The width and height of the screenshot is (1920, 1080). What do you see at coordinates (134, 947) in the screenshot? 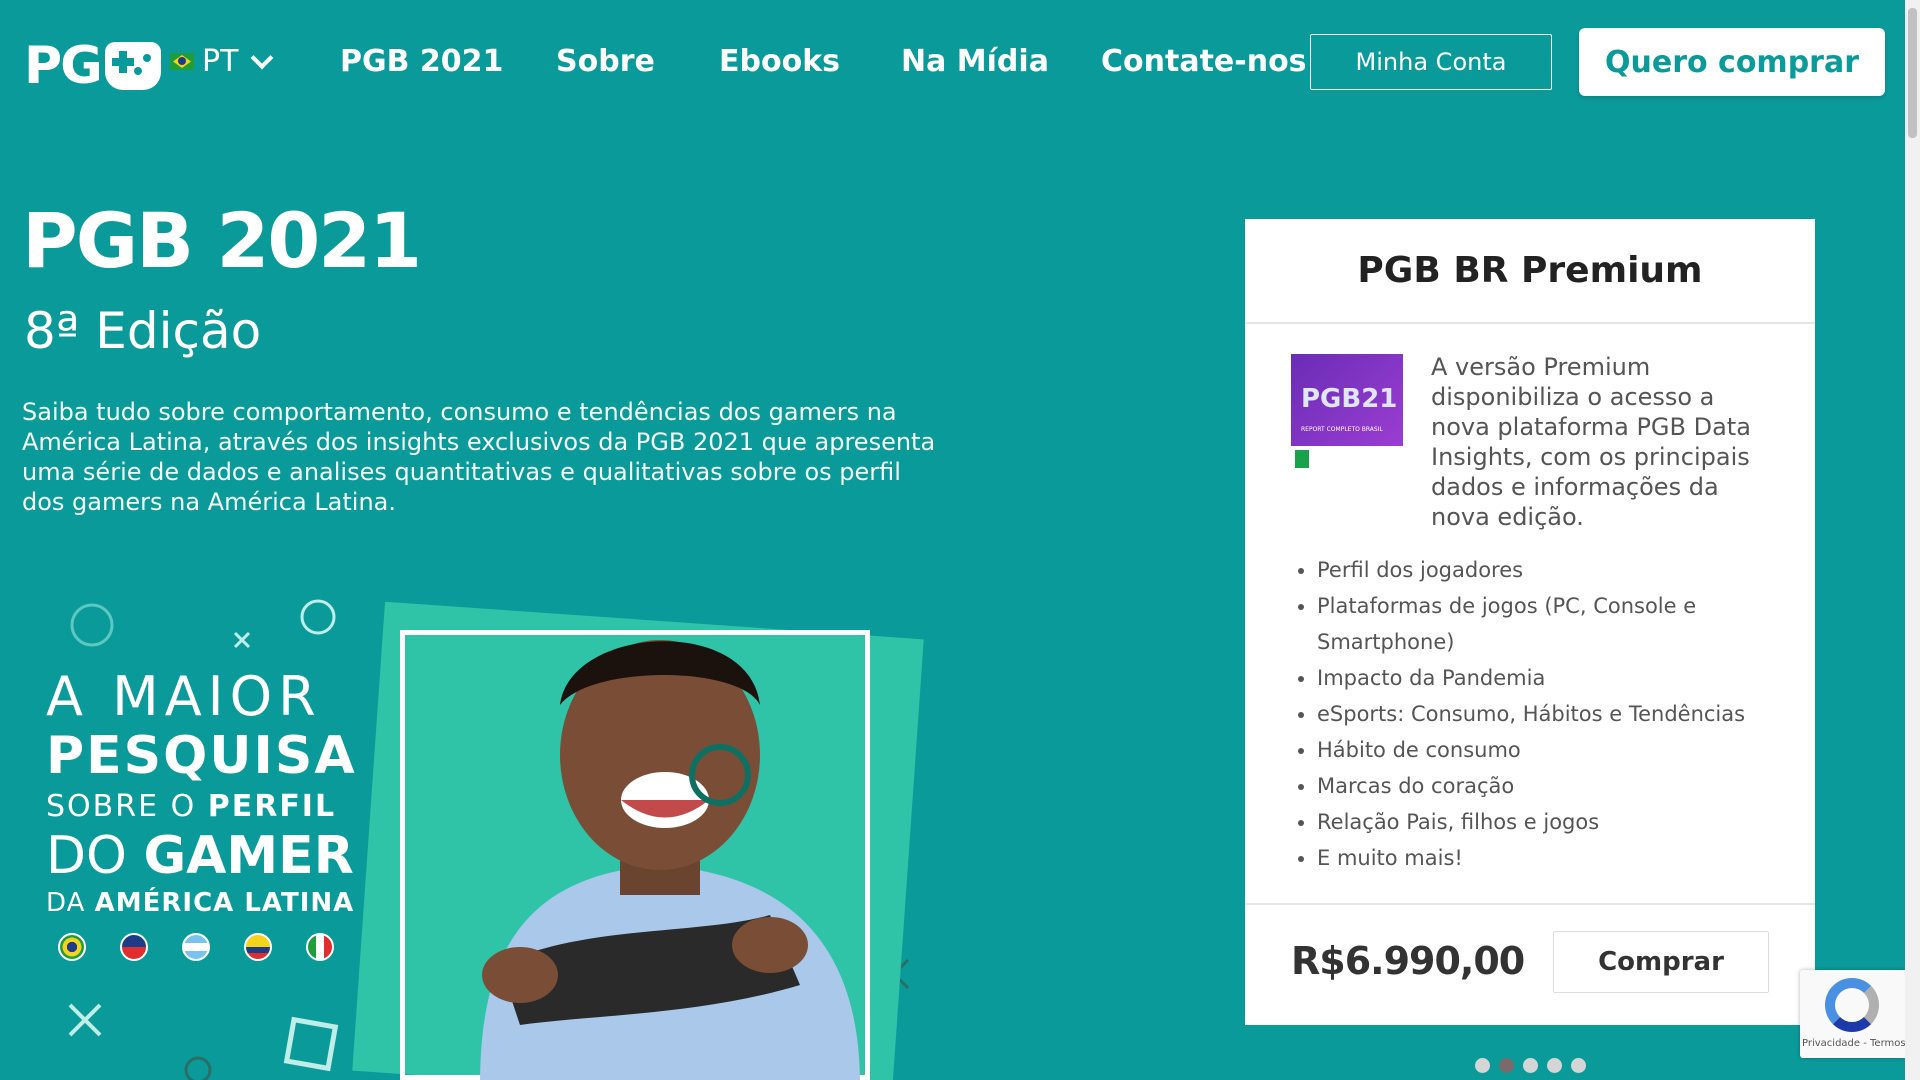
I see `chile-flag-icon` at bounding box center [134, 947].